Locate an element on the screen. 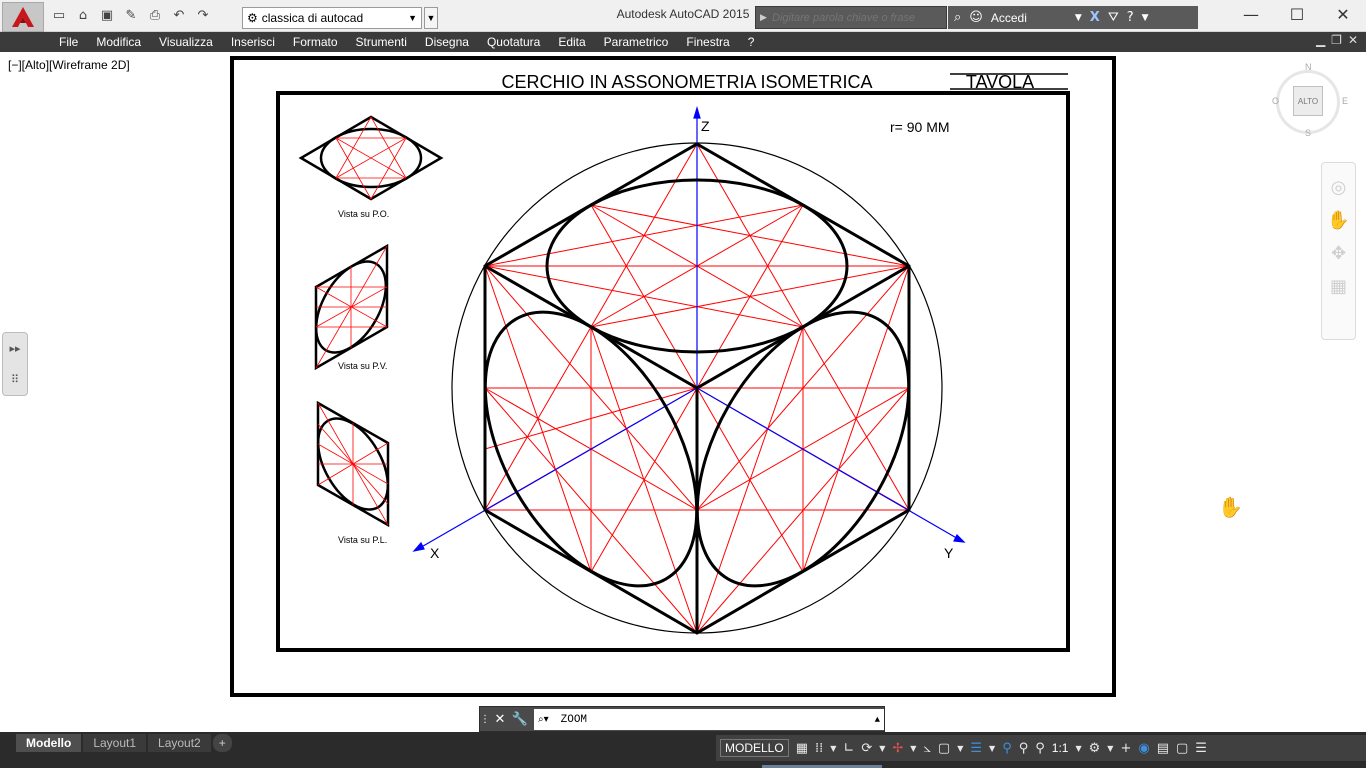  command-input-field: ⌕▾ ZOOM ▲ is located at coordinates (709, 719).